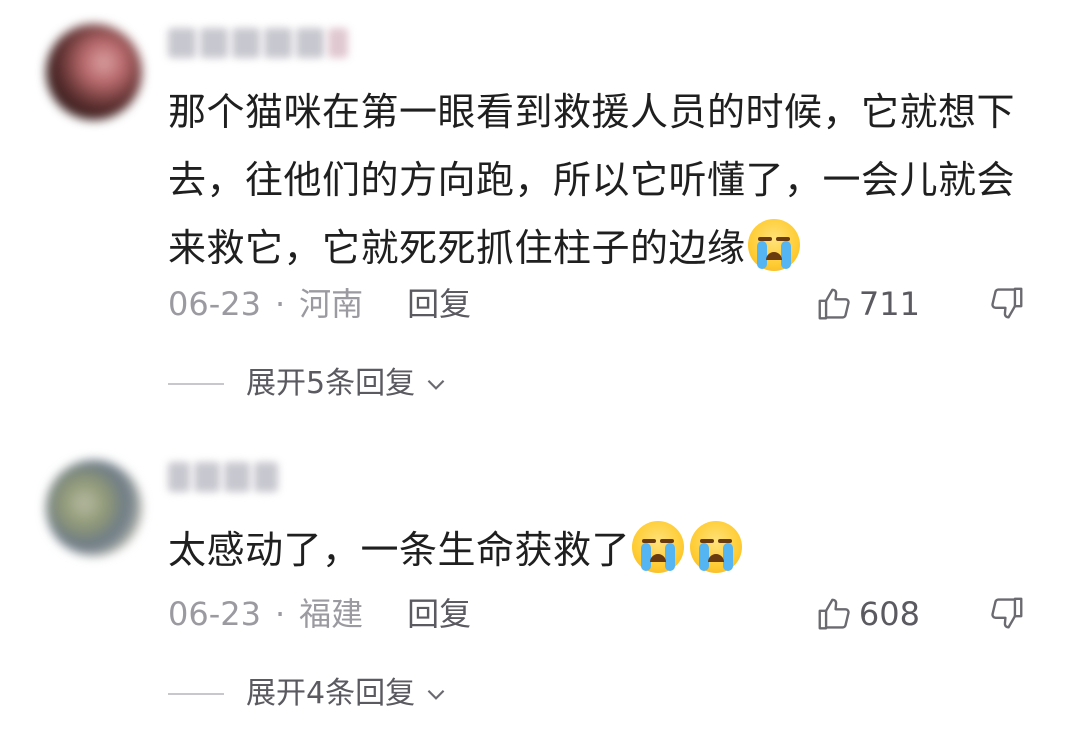 Image resolution: width=1080 pixels, height=738 pixels. What do you see at coordinates (399, 550) in the screenshot?
I see `comment-body: 太感动了，一条生命获救了` at bounding box center [399, 550].